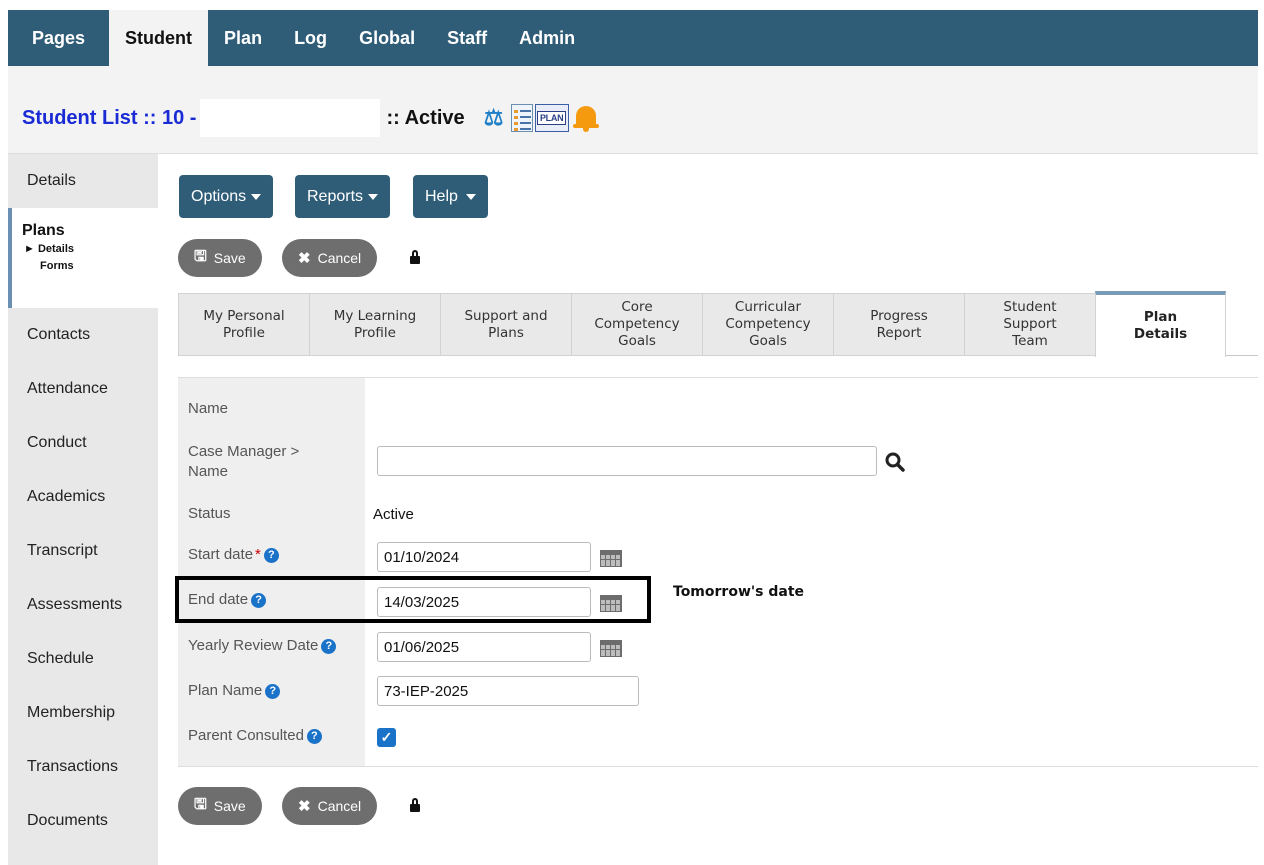  What do you see at coordinates (768, 324) in the screenshot?
I see `tab-curricular-competency-goals: Curricular Competency Goals` at bounding box center [768, 324].